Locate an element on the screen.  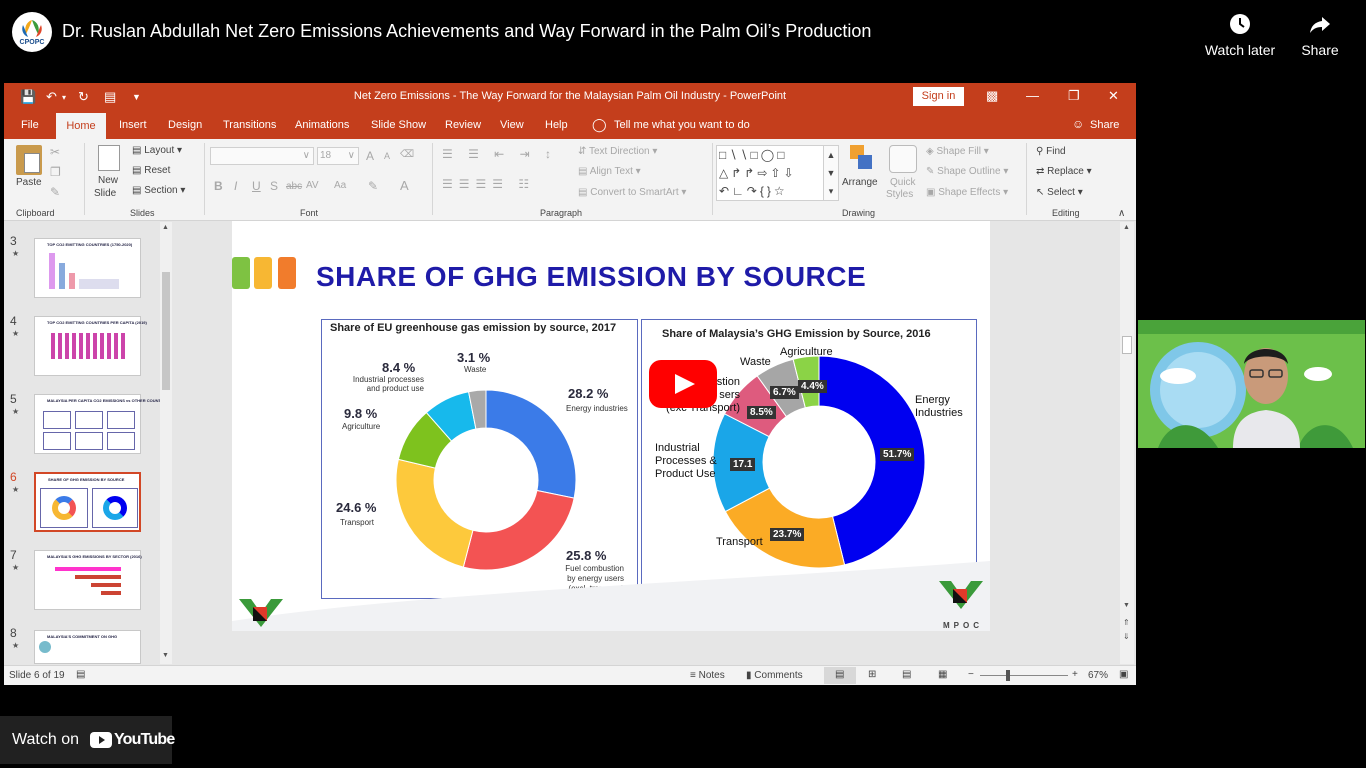
close-icon: ✕ is located at coordinates (1113, 96).